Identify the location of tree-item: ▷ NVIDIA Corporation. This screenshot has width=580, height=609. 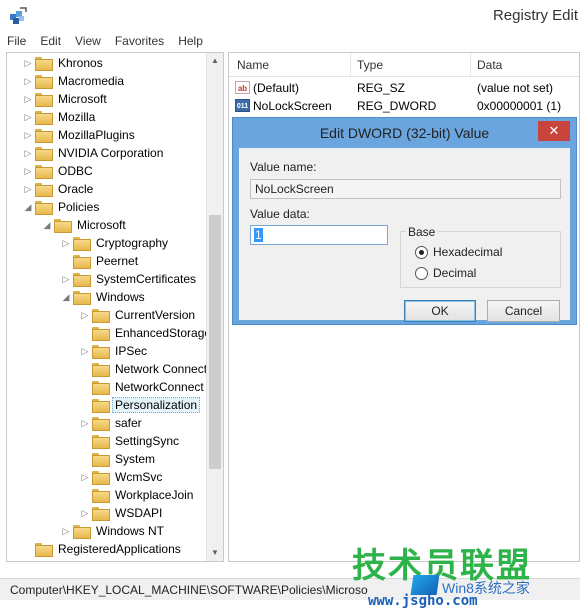
(94, 153).